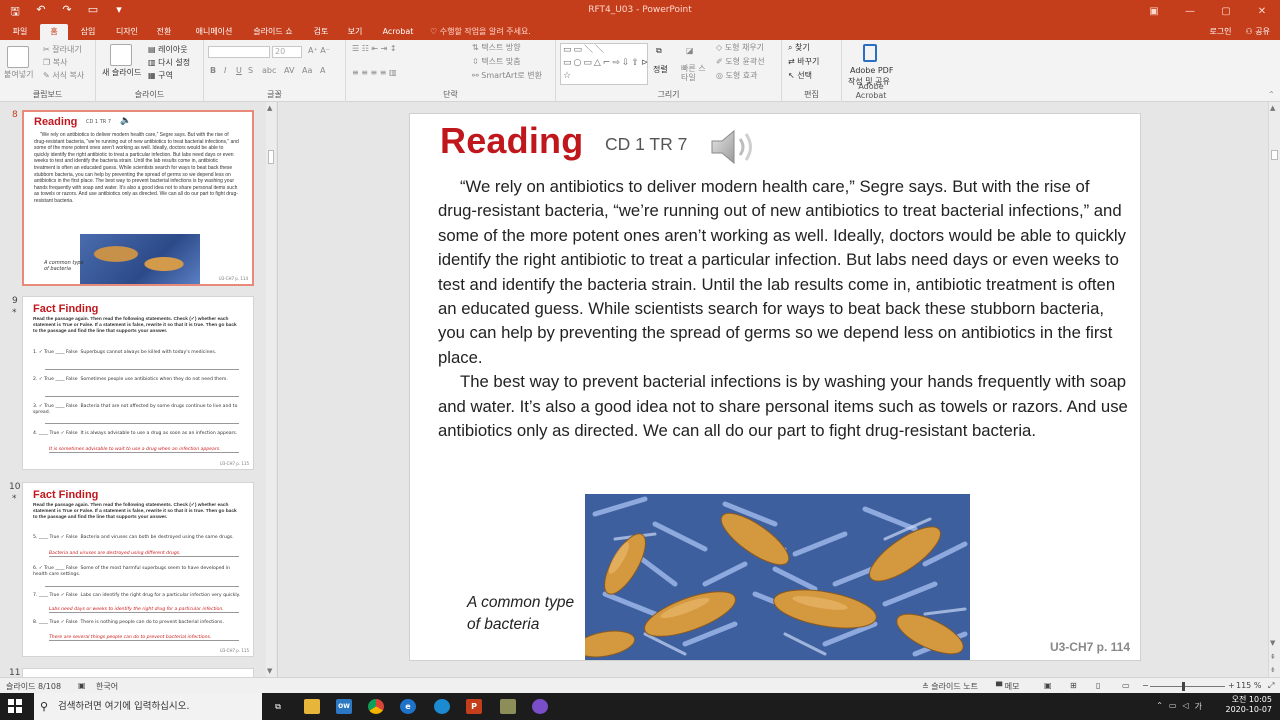 The image size is (1280, 720). I want to click on speaker-icon, so click(735, 147).